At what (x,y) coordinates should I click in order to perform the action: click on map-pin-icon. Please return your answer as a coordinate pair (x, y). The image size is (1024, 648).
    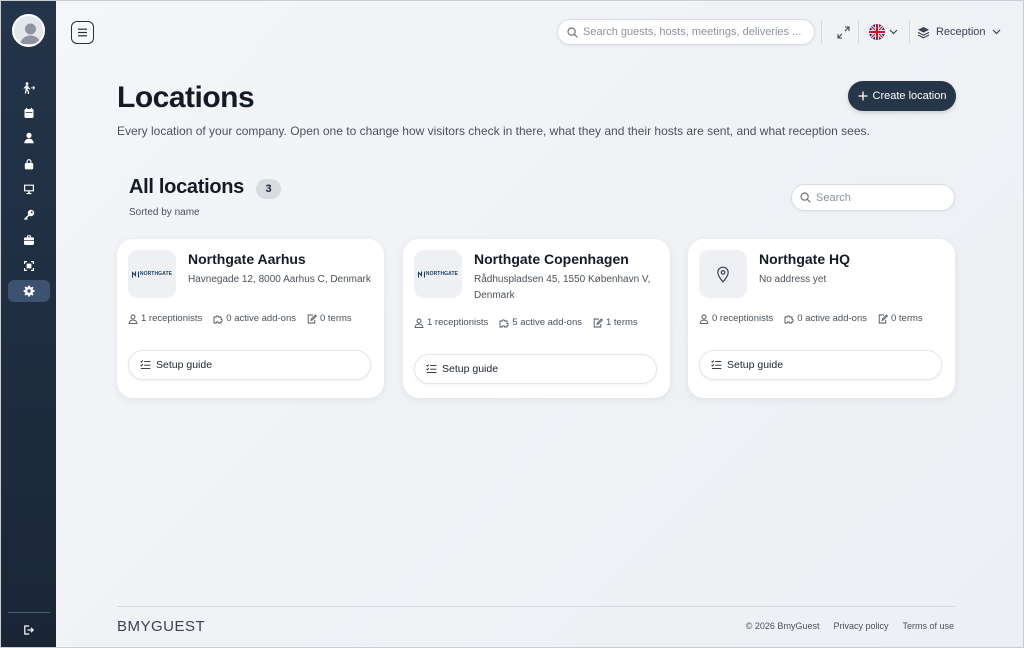
    Looking at the image, I should click on (723, 274).